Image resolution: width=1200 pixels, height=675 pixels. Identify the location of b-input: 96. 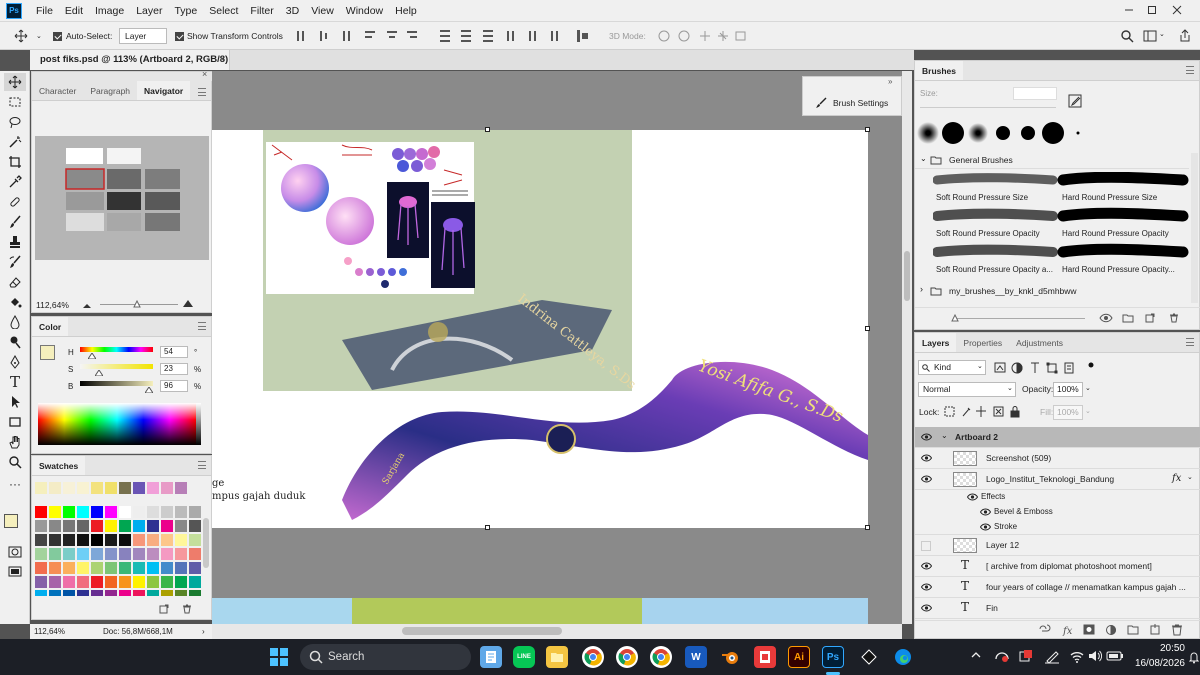
(174, 386).